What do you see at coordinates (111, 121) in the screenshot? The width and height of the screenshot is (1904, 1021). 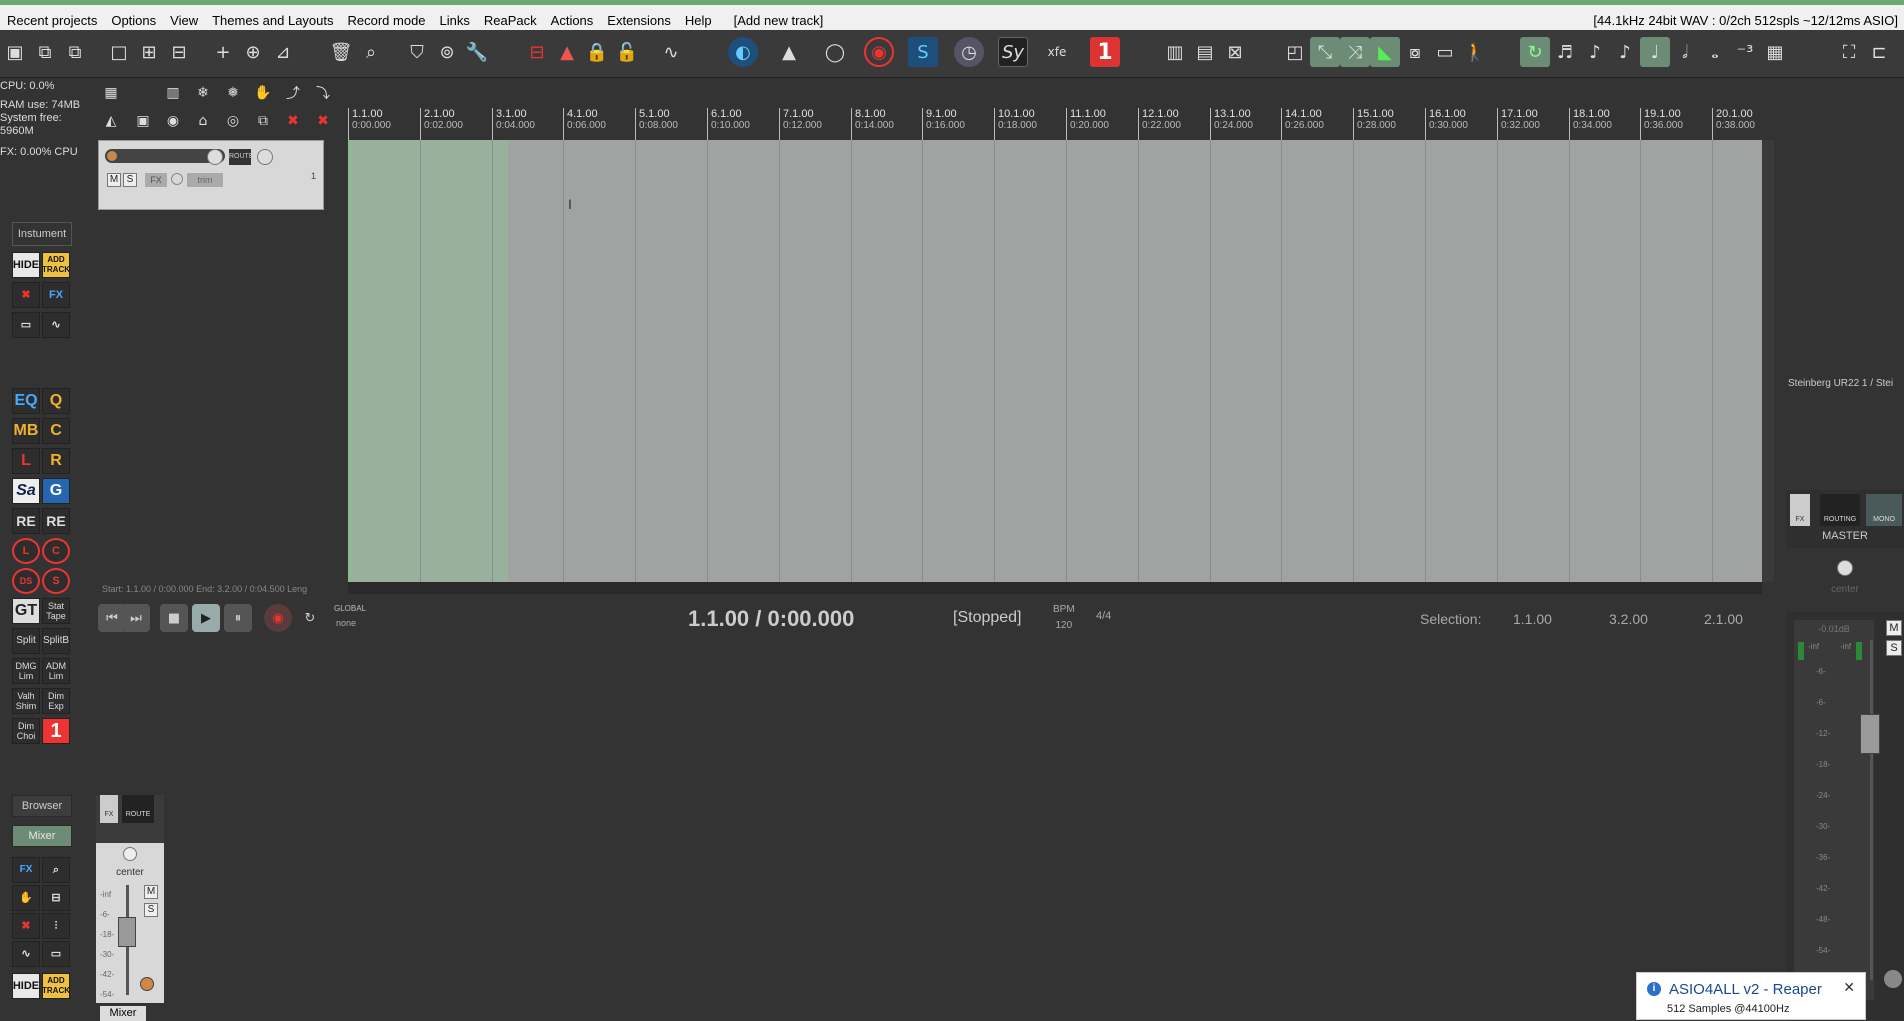 I see `volume-env-icon: ◭` at bounding box center [111, 121].